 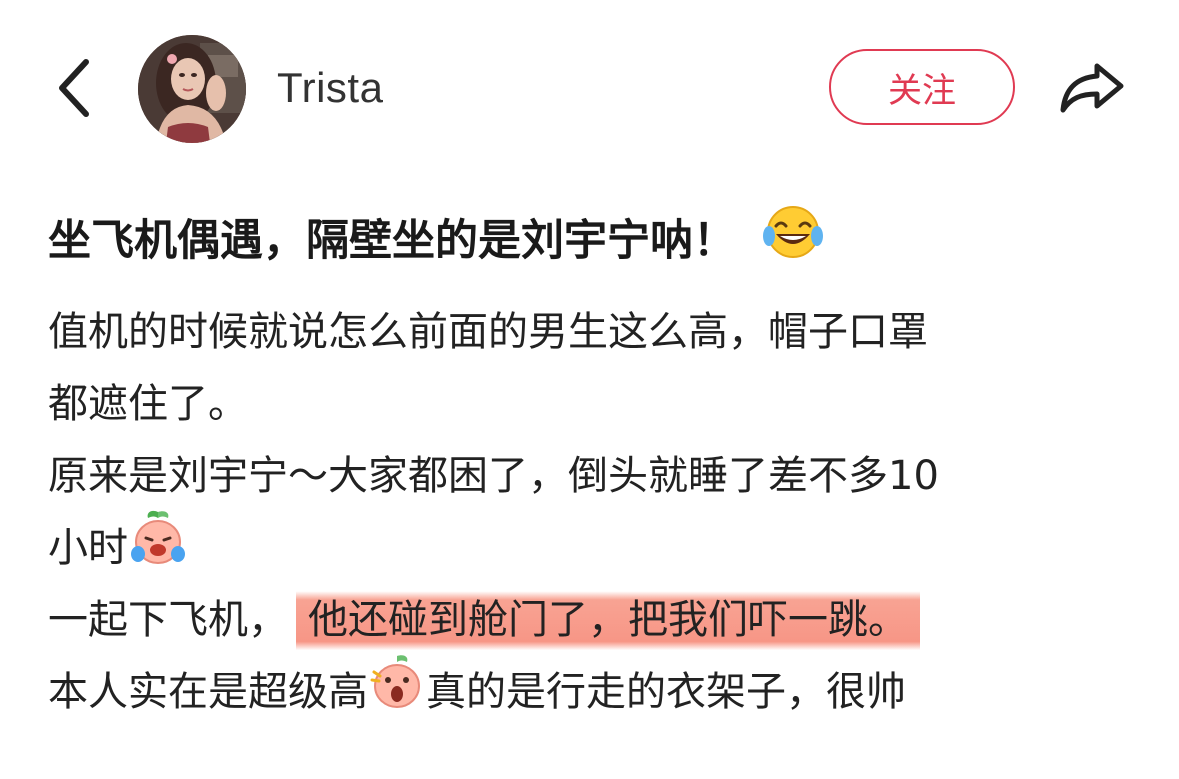 I want to click on body-line: 值机的时候就说怎么前面的男生这么高，帽子口罩, so click(x=593, y=332).